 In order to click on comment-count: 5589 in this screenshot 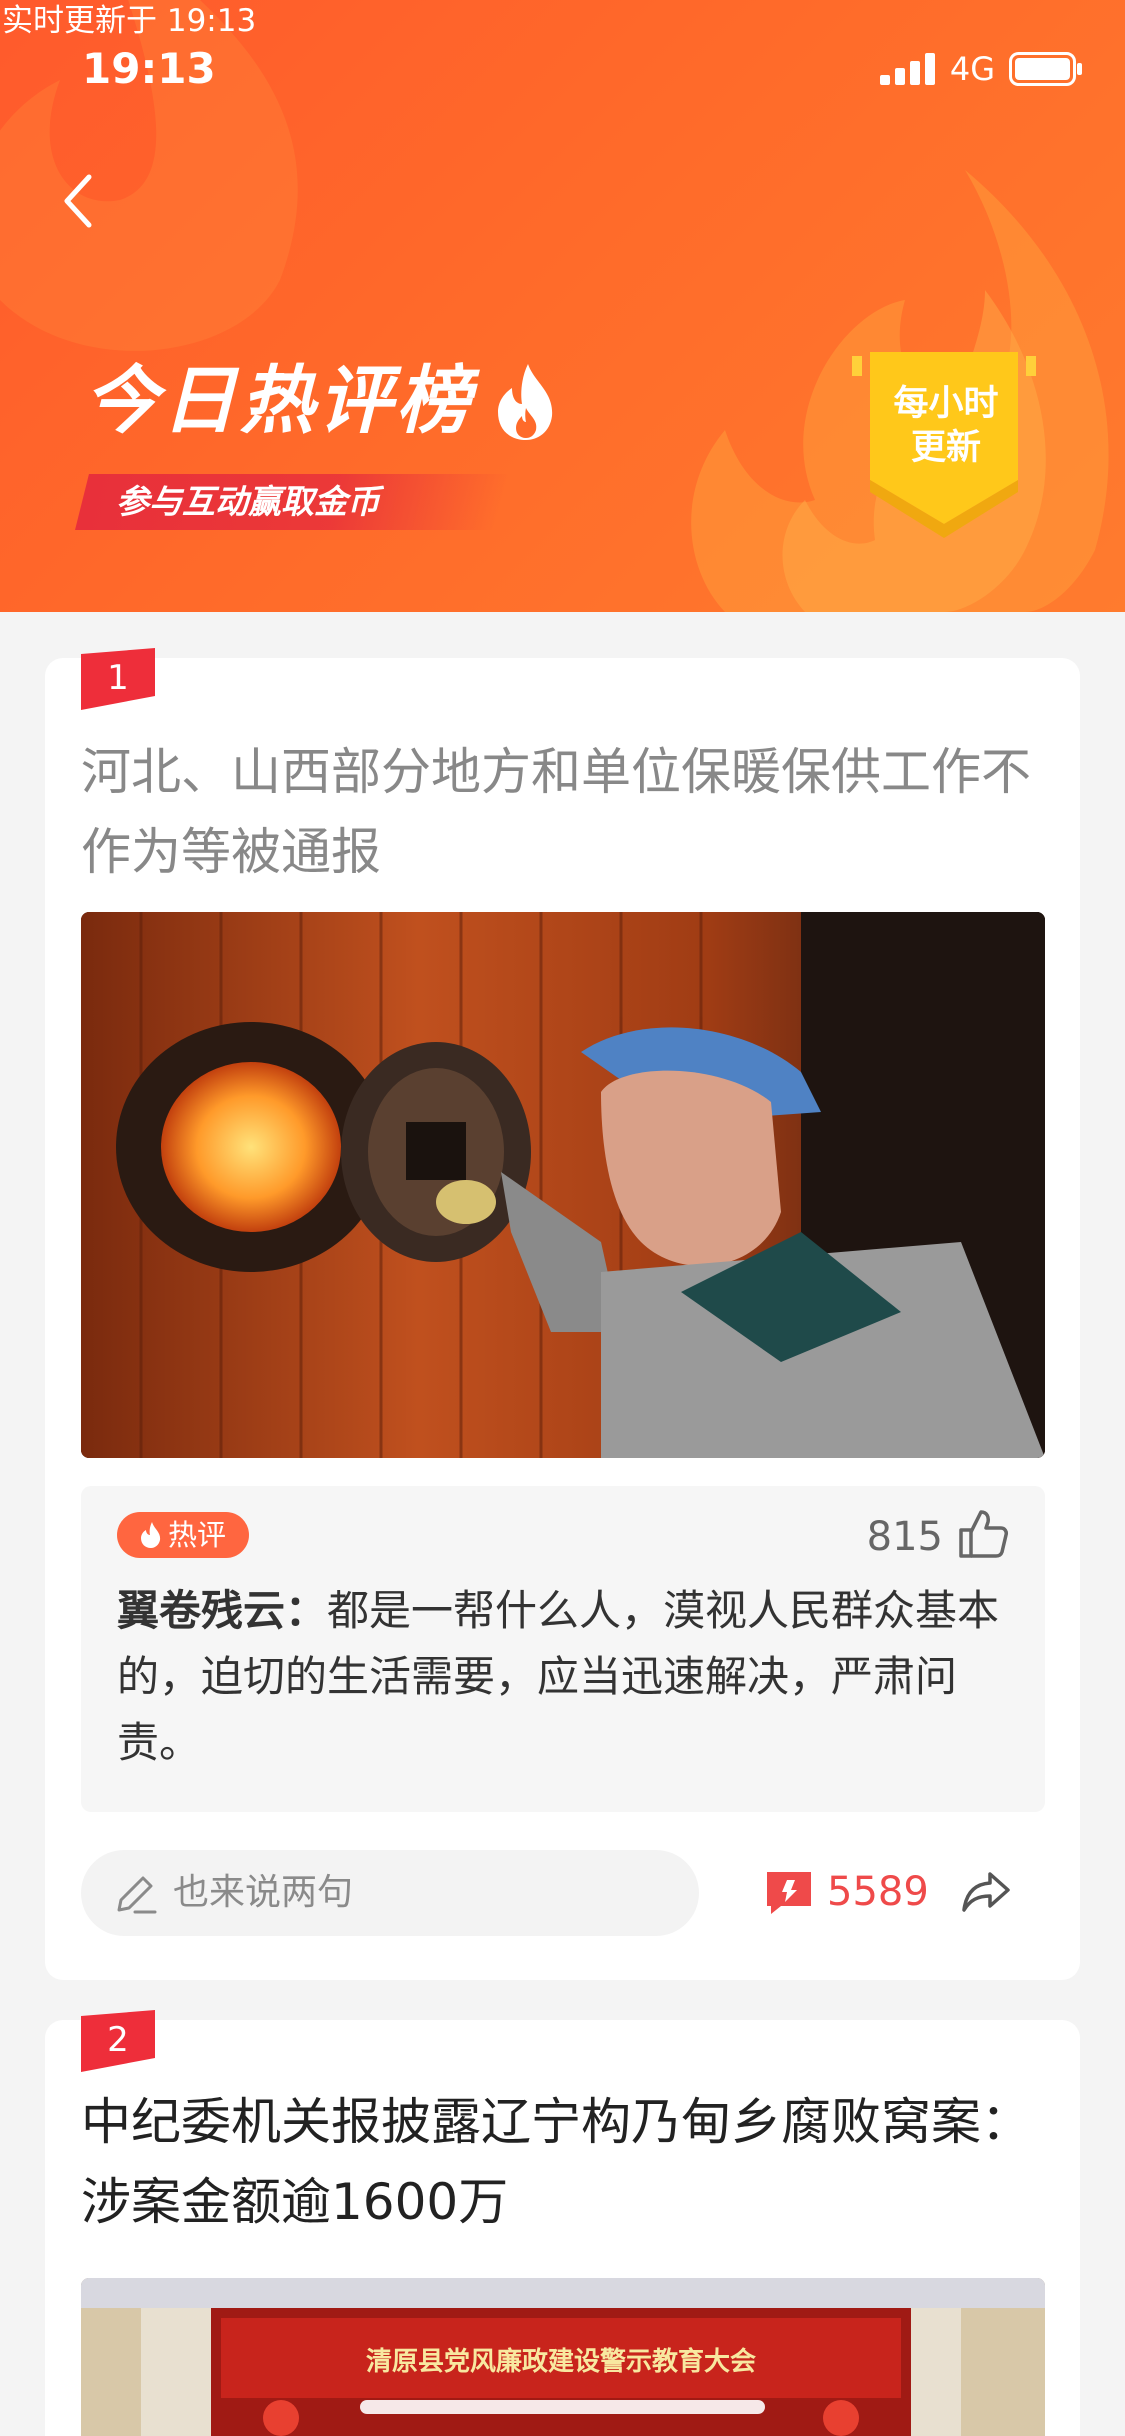, I will do `click(878, 1892)`.